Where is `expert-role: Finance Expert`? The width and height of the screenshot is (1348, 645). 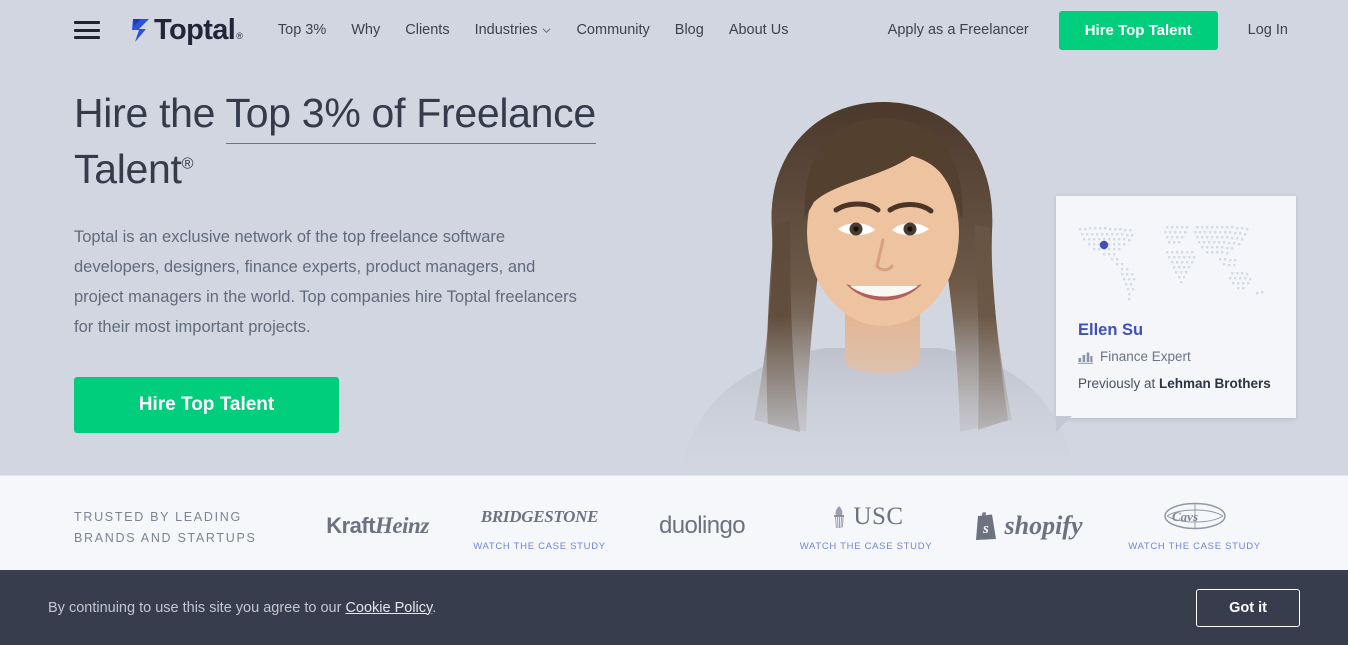
expert-role: Finance Expert is located at coordinates (1134, 356).